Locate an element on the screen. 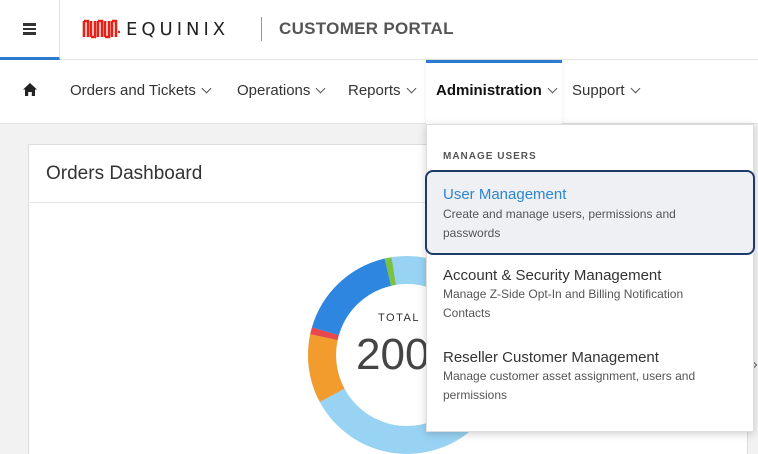 Image resolution: width=758 pixels, height=454 pixels. nav-administration: Administration is located at coordinates (497, 90).